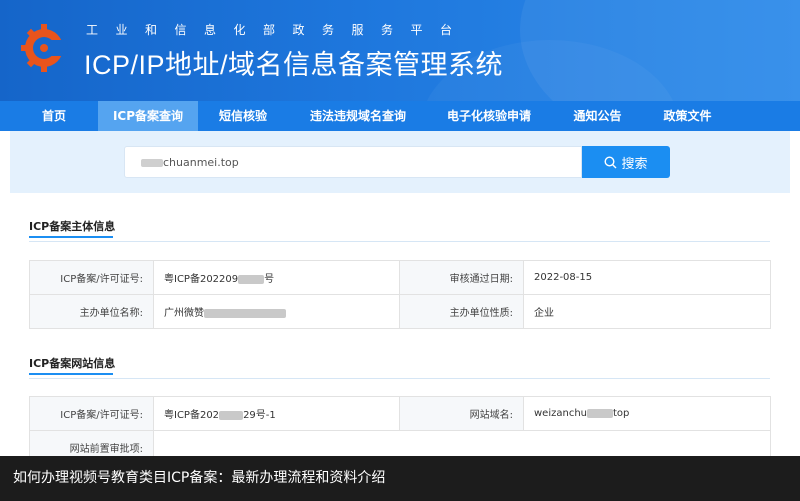 The width and height of the screenshot is (800, 501). I want to click on nav-item-policies: 政策文件, so click(687, 116).